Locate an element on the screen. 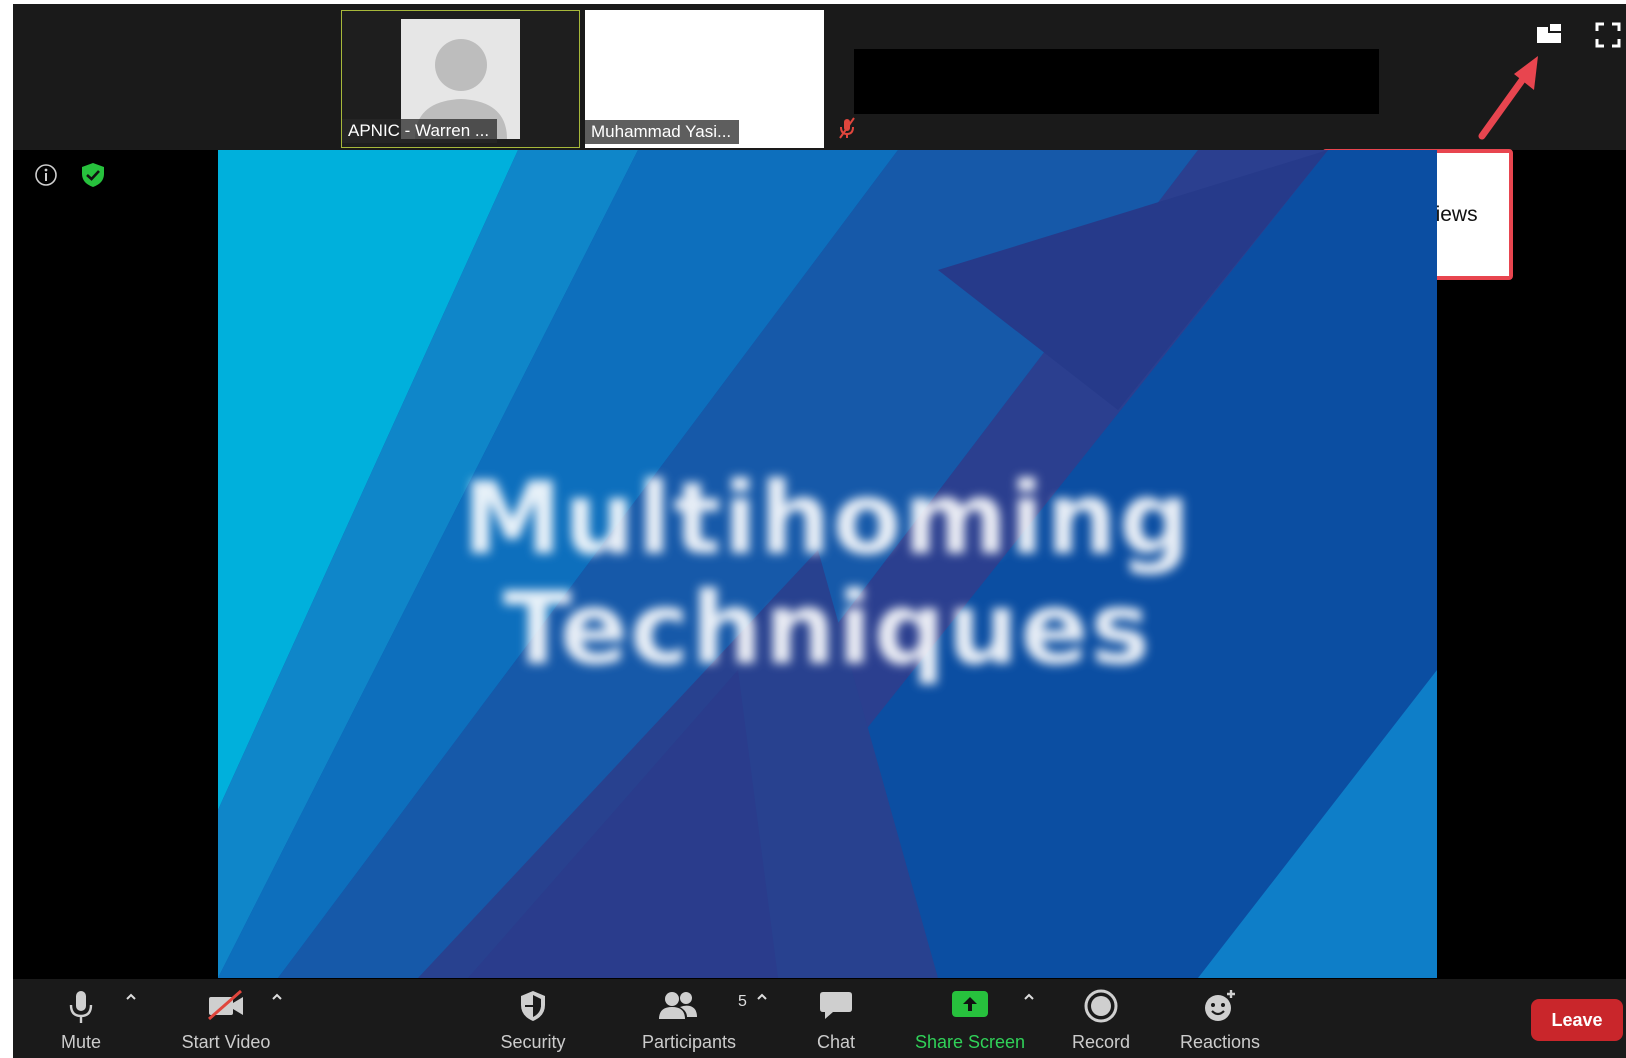  participants-count: 5 is located at coordinates (742, 1001).